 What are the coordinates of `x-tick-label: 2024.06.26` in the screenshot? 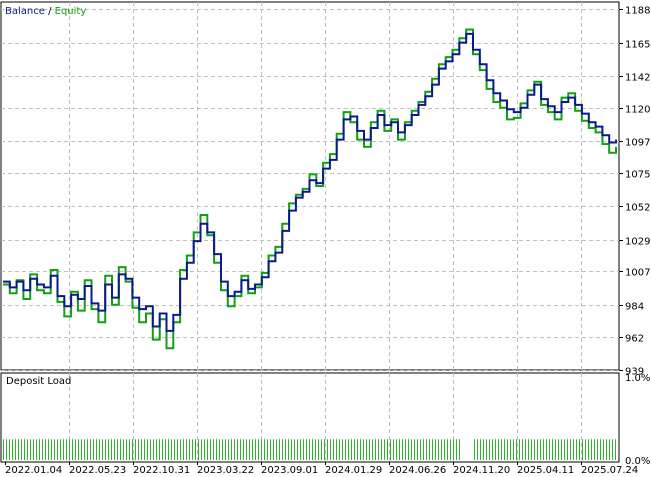 It's located at (417, 470).